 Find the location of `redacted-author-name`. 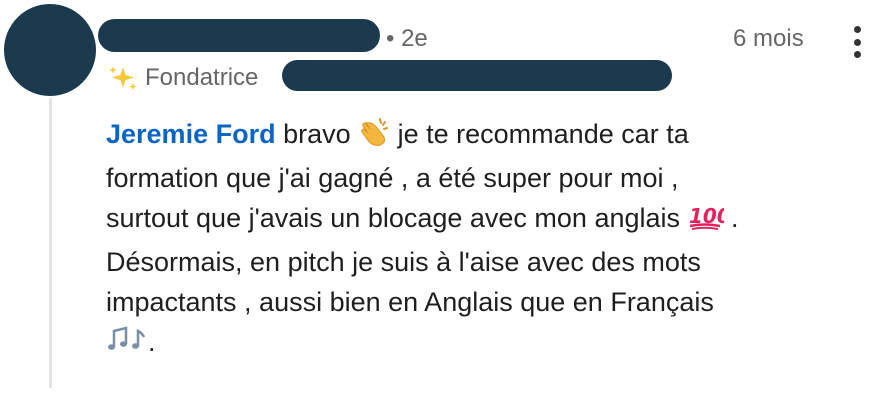

redacted-author-name is located at coordinates (239, 35).